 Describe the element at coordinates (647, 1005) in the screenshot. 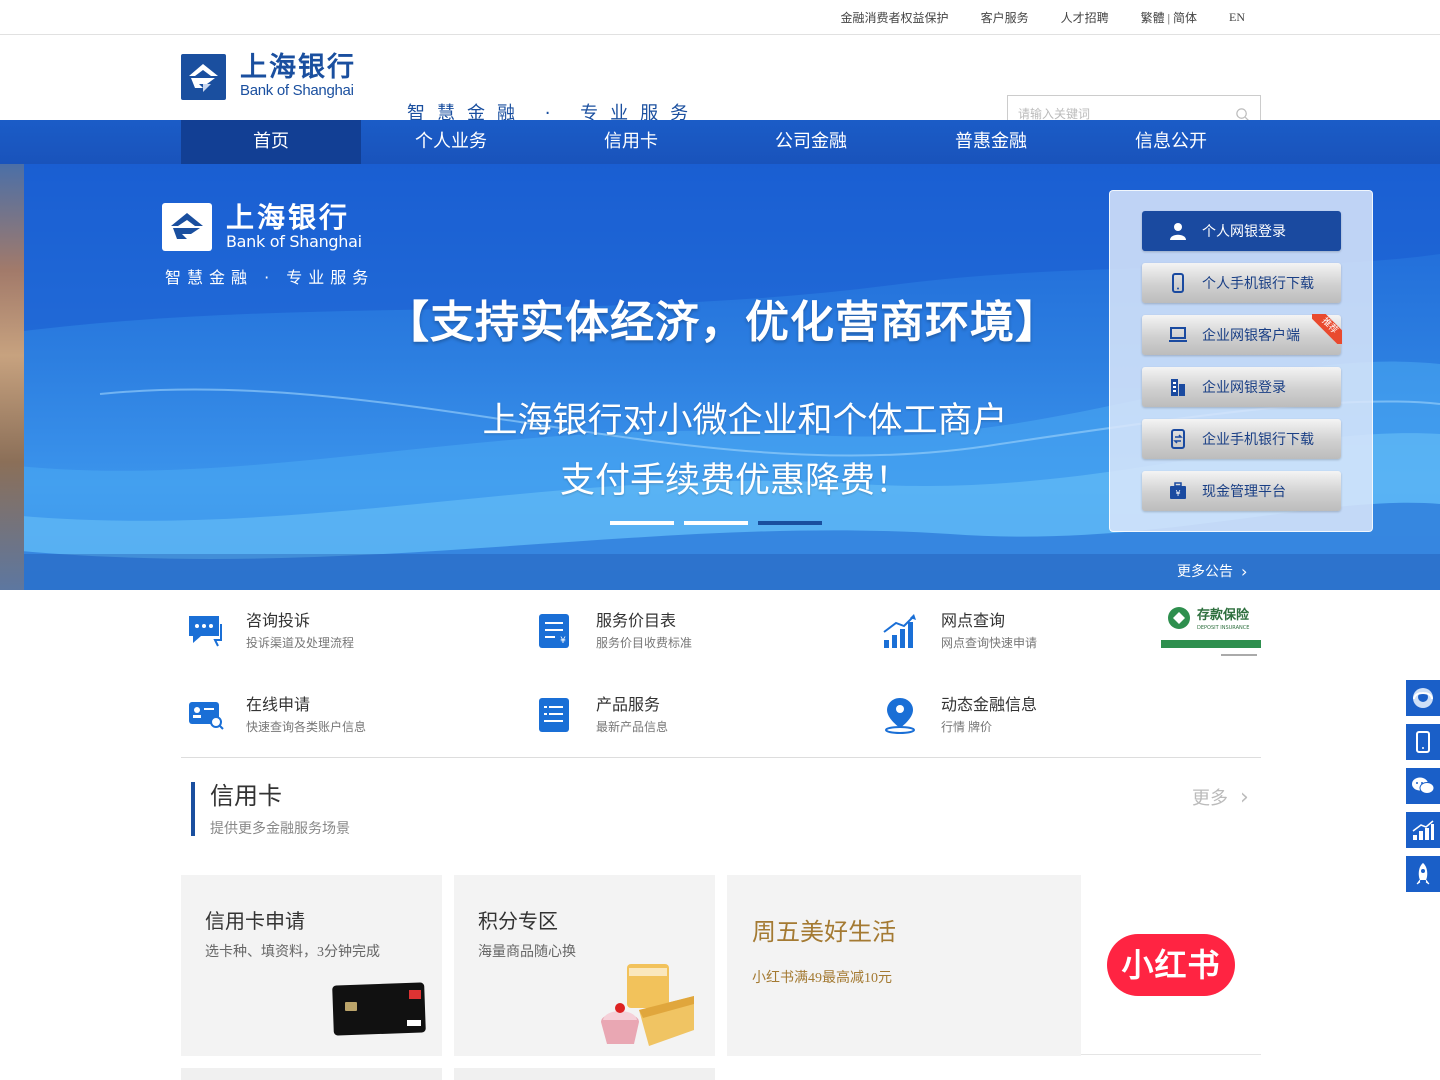

I see `dessert-image` at that location.